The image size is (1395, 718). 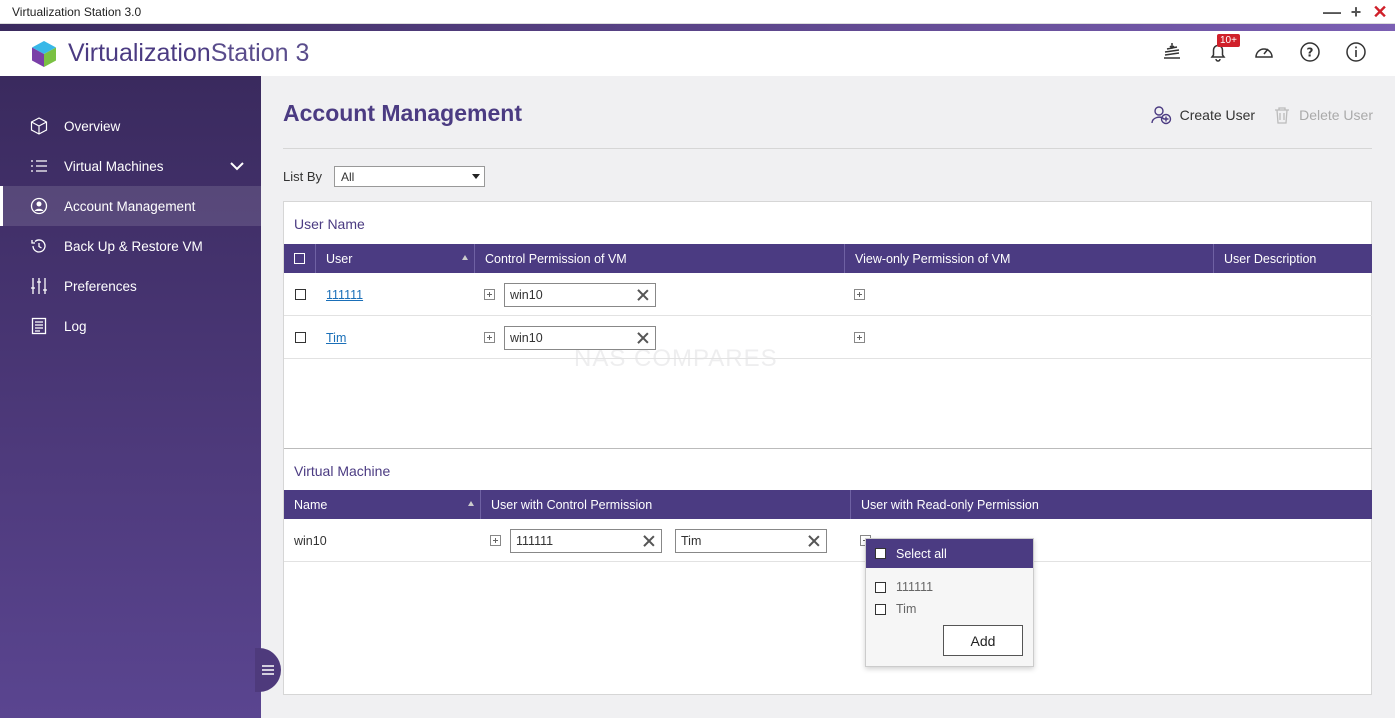 I want to click on sliders-icon, so click(x=39, y=286).